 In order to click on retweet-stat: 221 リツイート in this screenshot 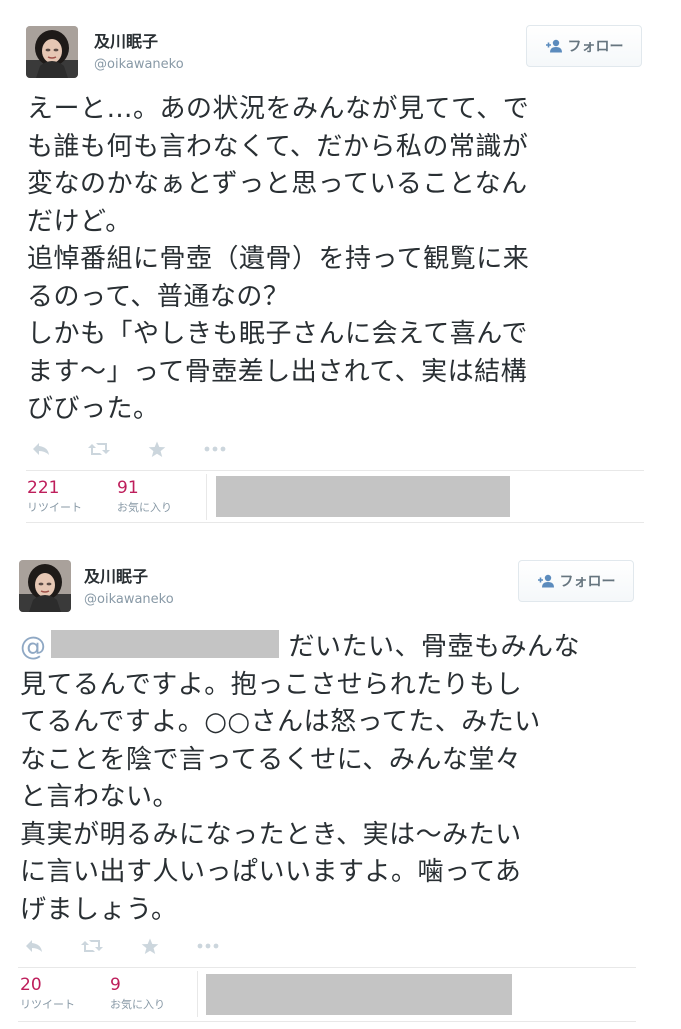, I will do `click(54, 496)`.